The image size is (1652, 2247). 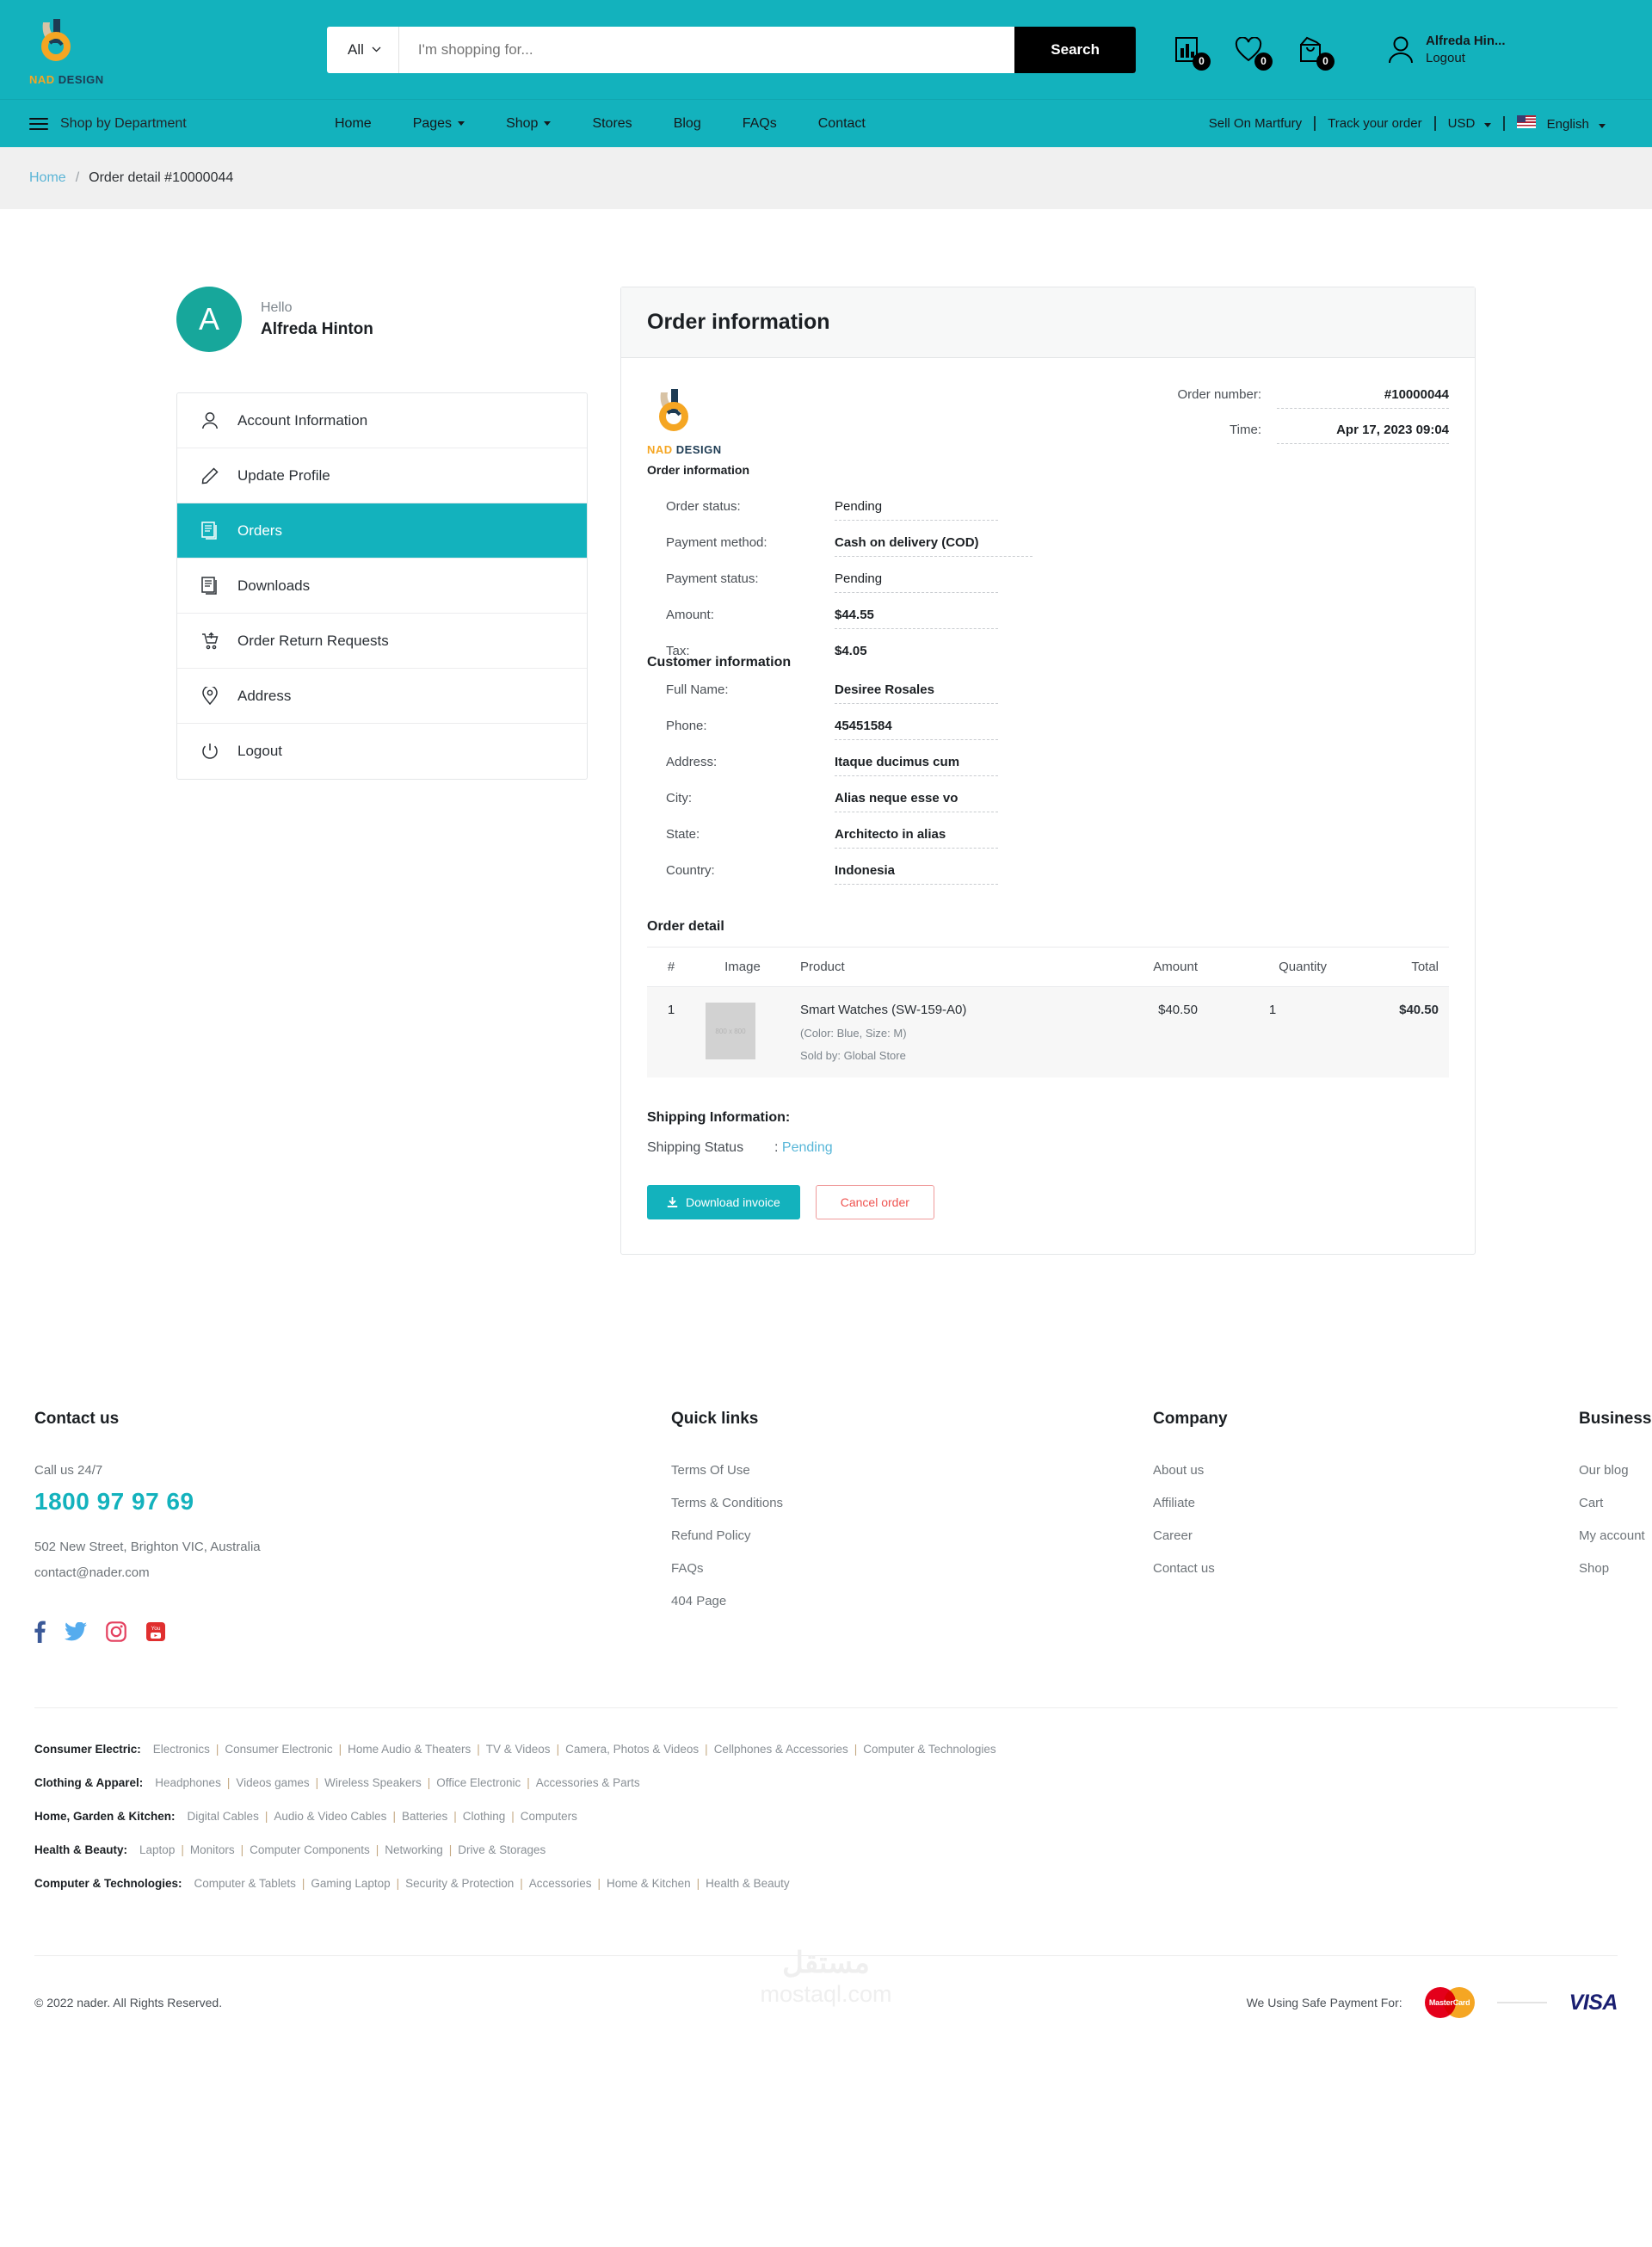 What do you see at coordinates (223, 1817) in the screenshot?
I see `category-link: Digital Cables` at bounding box center [223, 1817].